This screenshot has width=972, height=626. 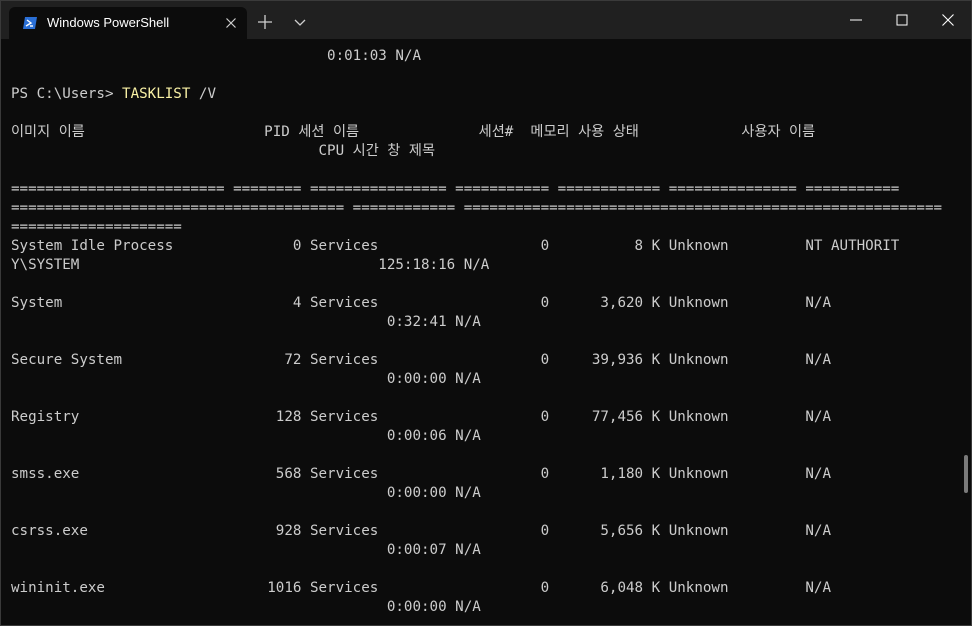 I want to click on maximize-icon, so click(x=902, y=20).